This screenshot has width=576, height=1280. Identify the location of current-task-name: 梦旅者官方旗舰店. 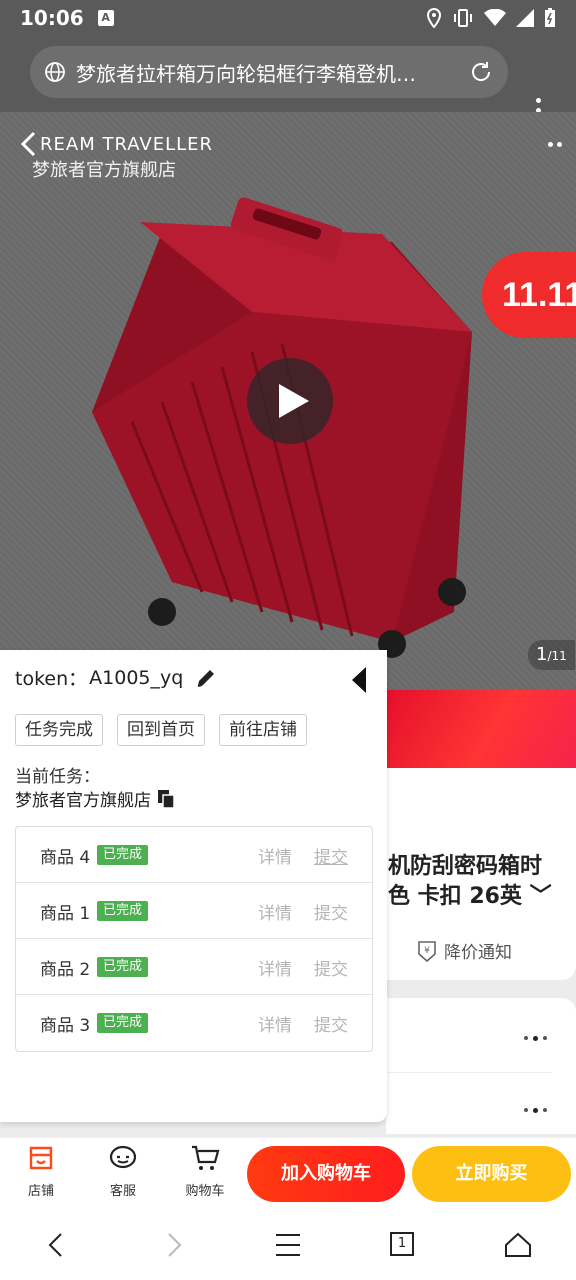
(95, 798).